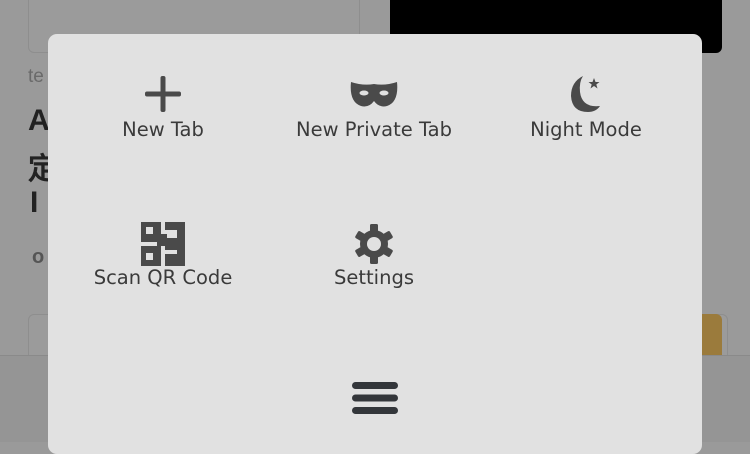 This screenshot has height=454, width=750. I want to click on background-text: te, so click(36, 76).